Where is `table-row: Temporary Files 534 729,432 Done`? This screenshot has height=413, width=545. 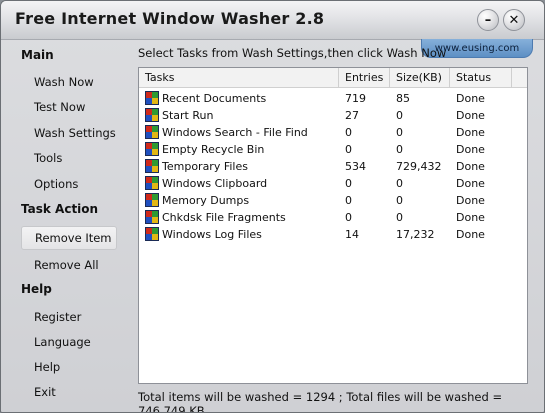
table-row: Temporary Files 534 729,432 Done is located at coordinates (333, 166).